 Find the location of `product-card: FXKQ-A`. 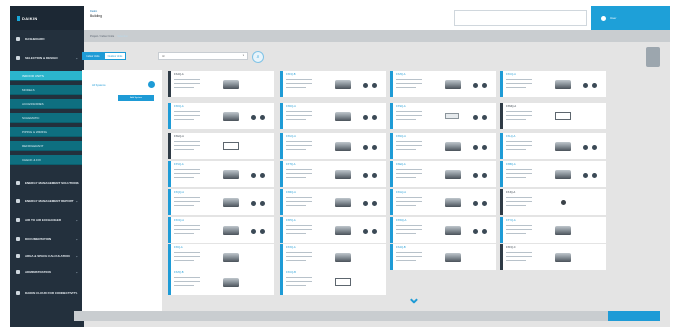

product-card: FXKQ-A is located at coordinates (221, 116).